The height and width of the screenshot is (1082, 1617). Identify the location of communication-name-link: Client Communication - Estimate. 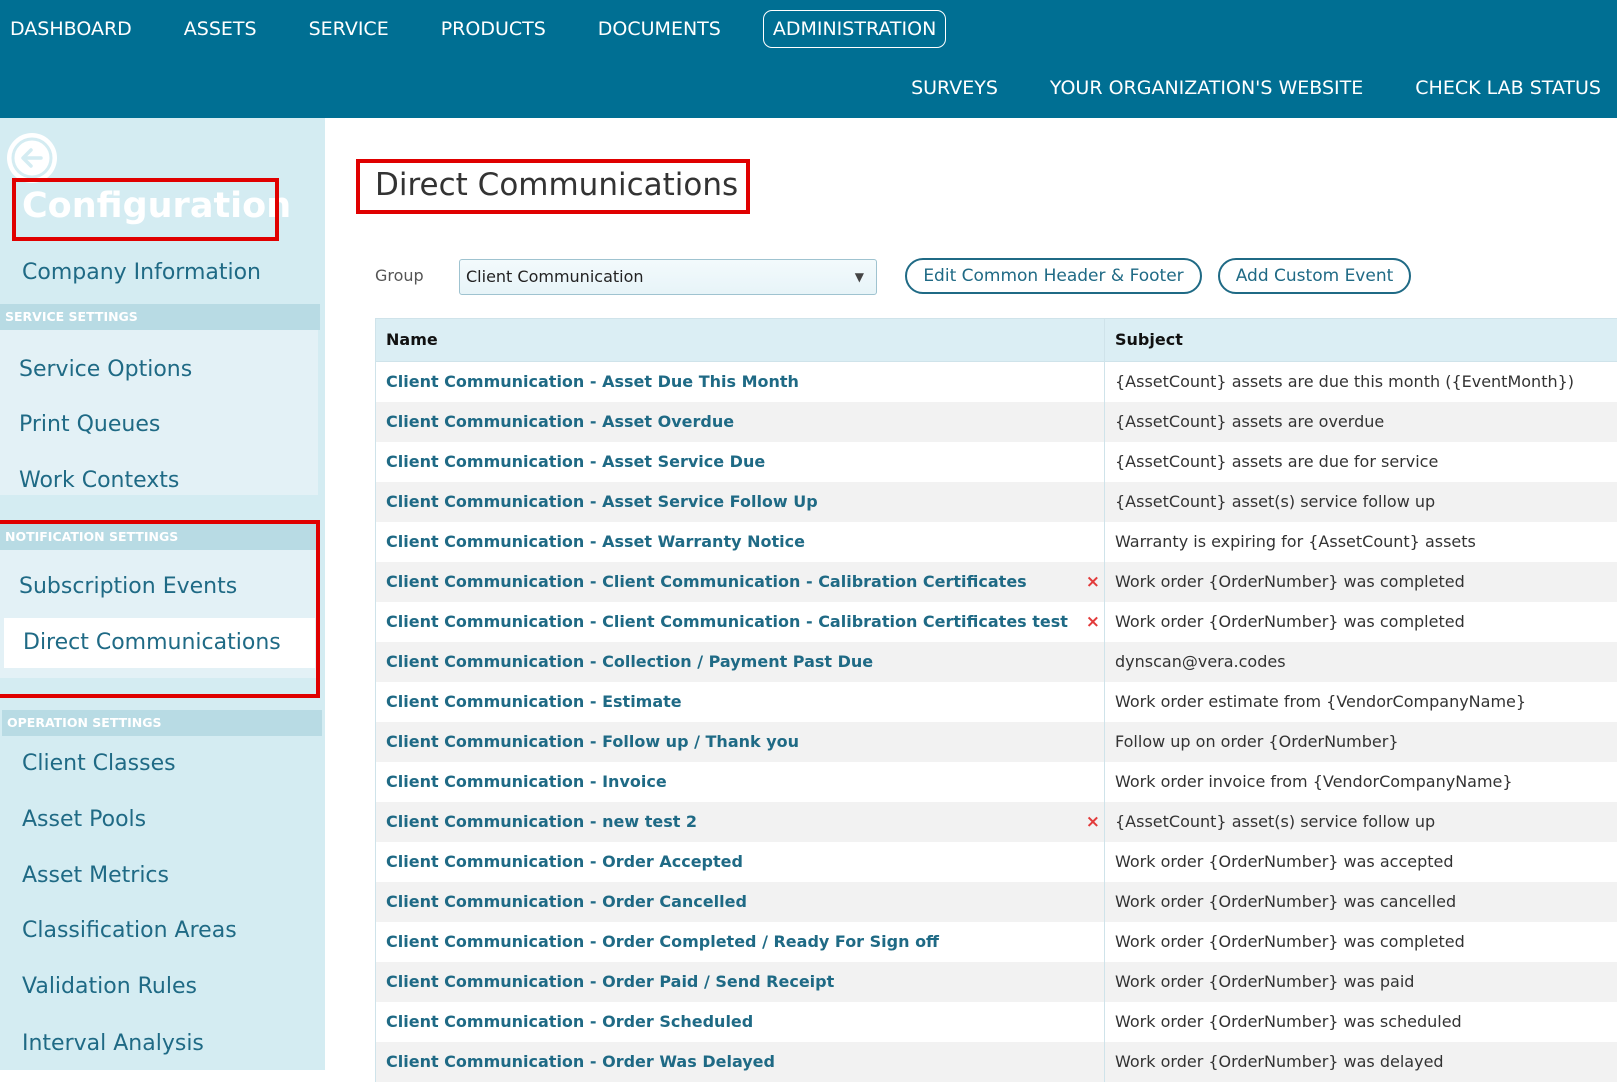
(740, 702).